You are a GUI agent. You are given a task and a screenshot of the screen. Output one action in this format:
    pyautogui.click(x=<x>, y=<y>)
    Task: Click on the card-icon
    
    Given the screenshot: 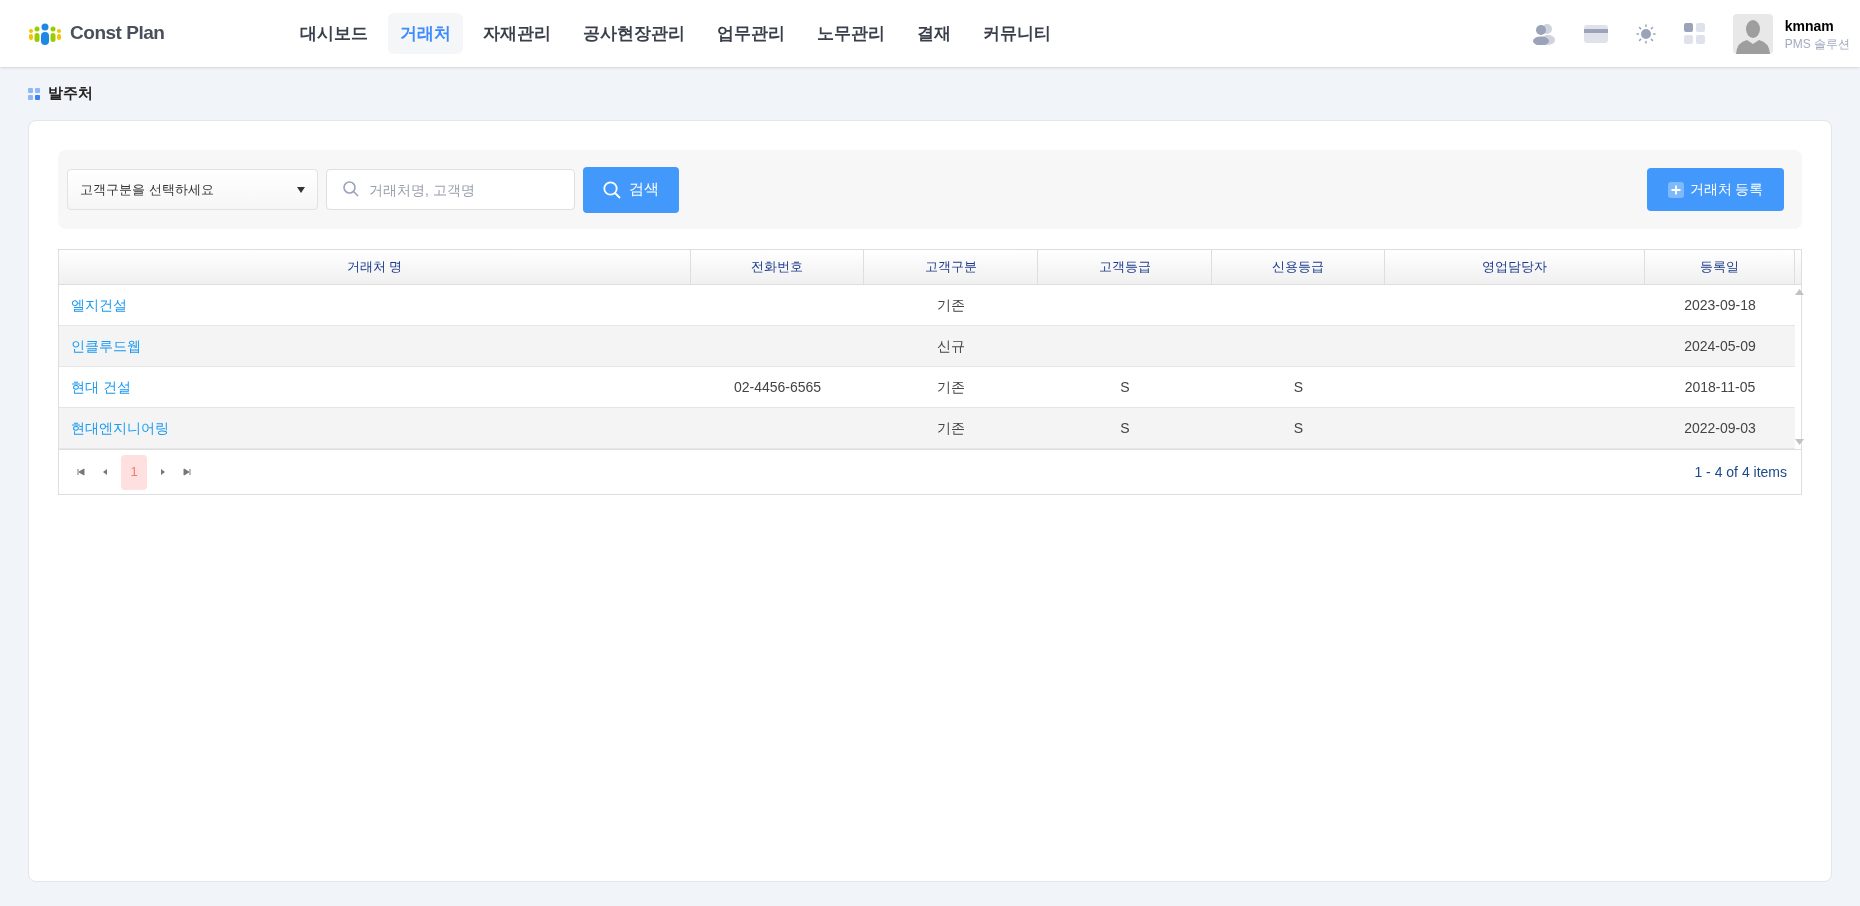 What is the action you would take?
    pyautogui.click(x=1595, y=33)
    